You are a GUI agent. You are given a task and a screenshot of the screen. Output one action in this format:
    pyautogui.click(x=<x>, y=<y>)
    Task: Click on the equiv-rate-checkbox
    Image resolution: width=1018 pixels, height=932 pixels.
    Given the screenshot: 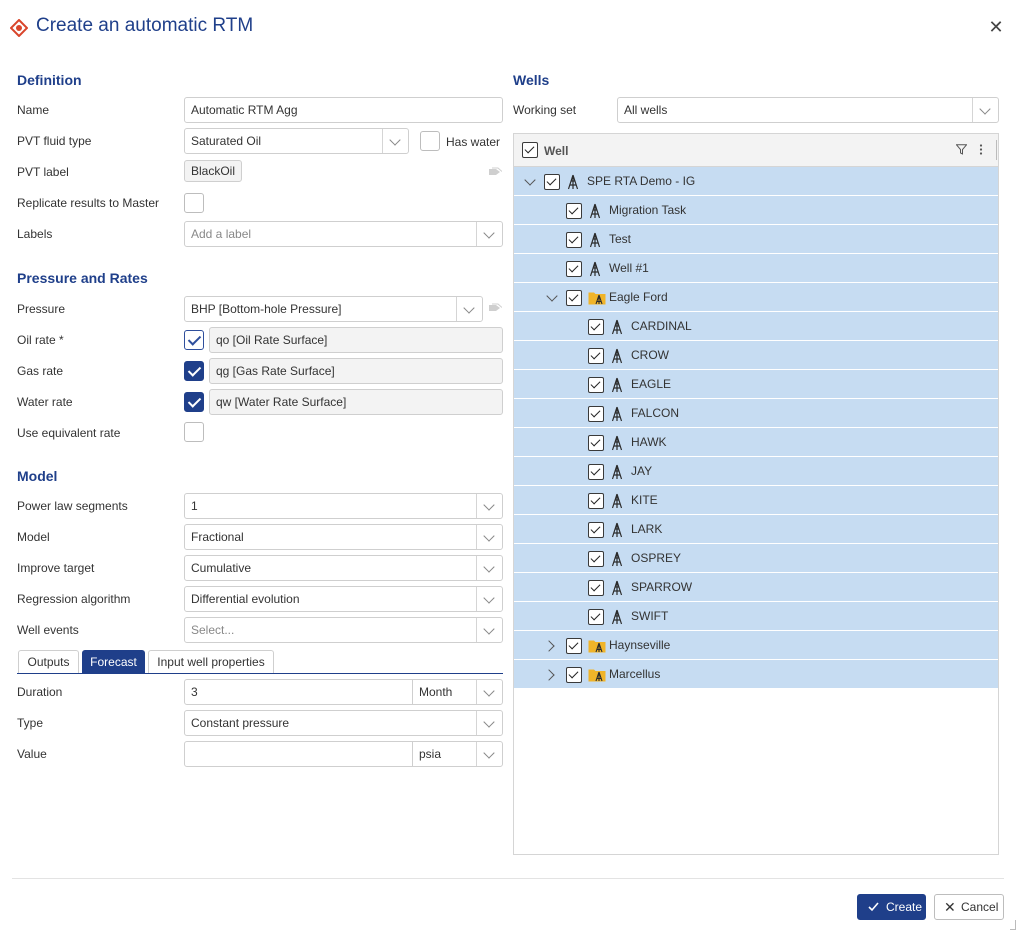 What is the action you would take?
    pyautogui.click(x=194, y=432)
    